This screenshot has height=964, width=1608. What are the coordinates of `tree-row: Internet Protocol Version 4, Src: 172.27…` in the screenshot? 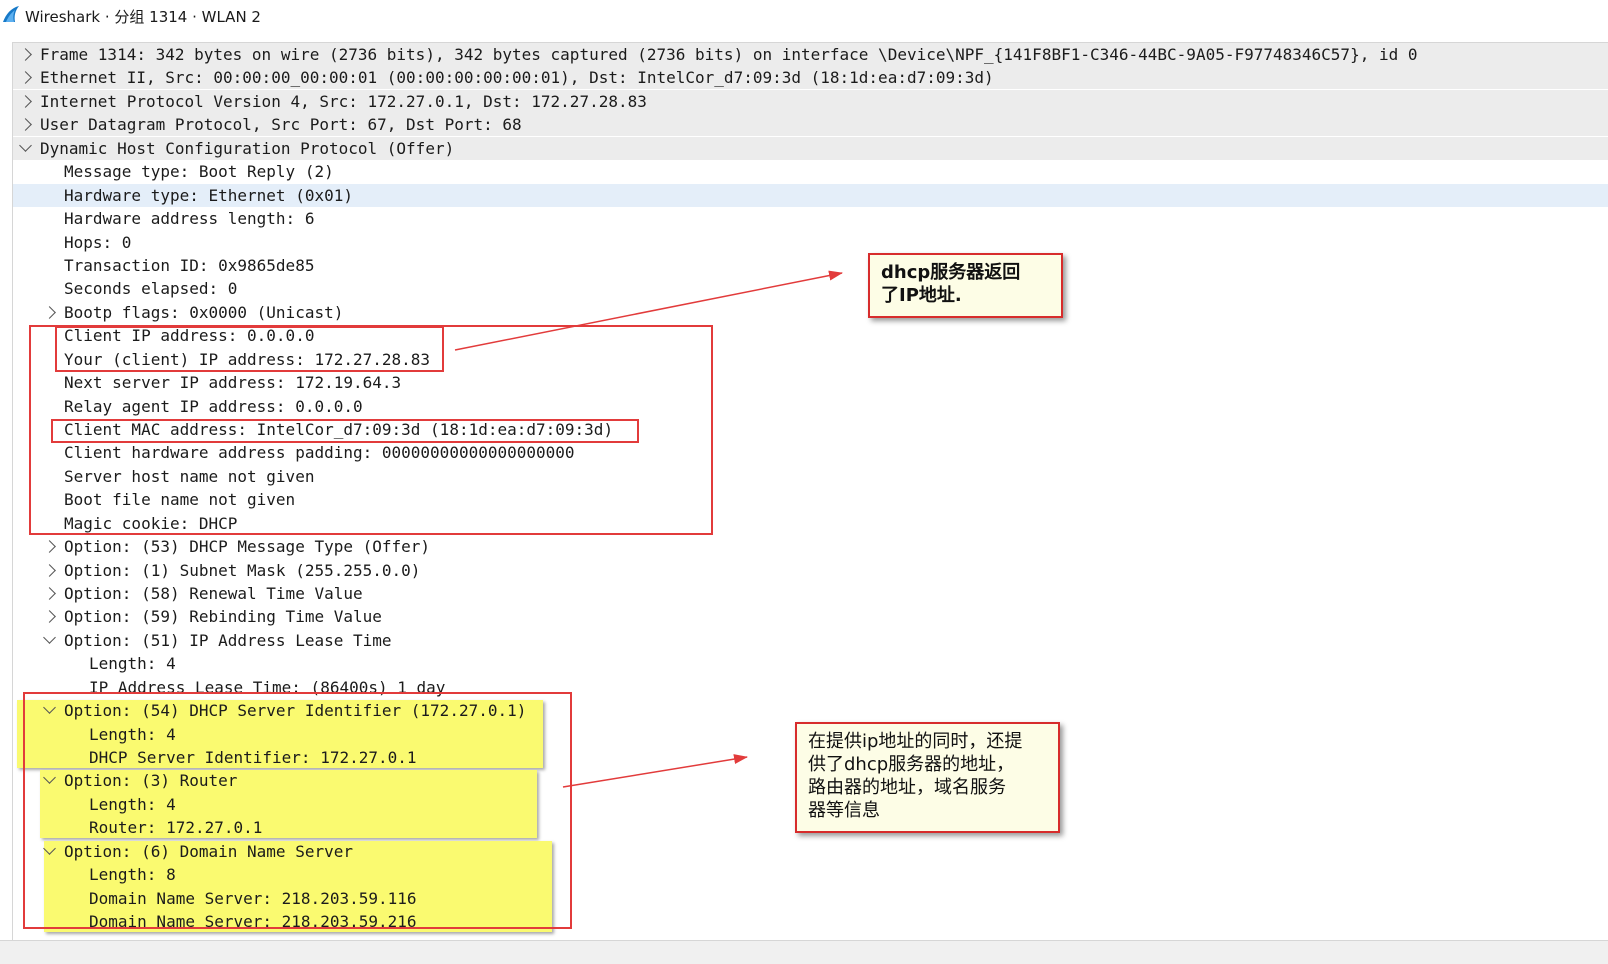 It's located at (810, 101).